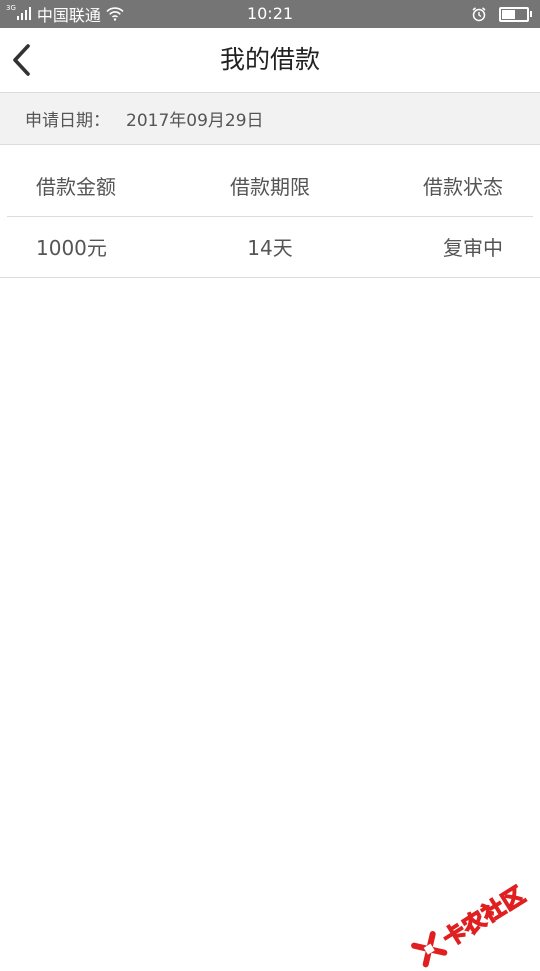 The width and height of the screenshot is (540, 971). I want to click on battery-icon, so click(514, 14).